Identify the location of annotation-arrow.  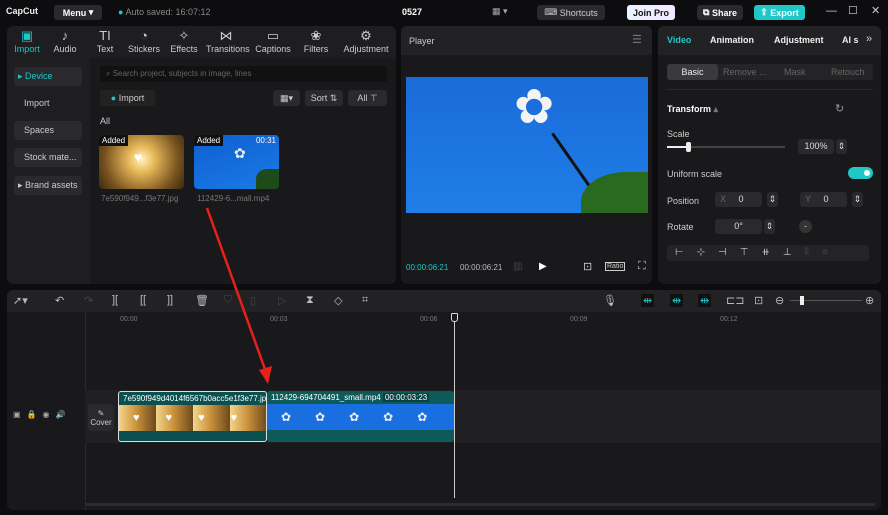
(238, 295).